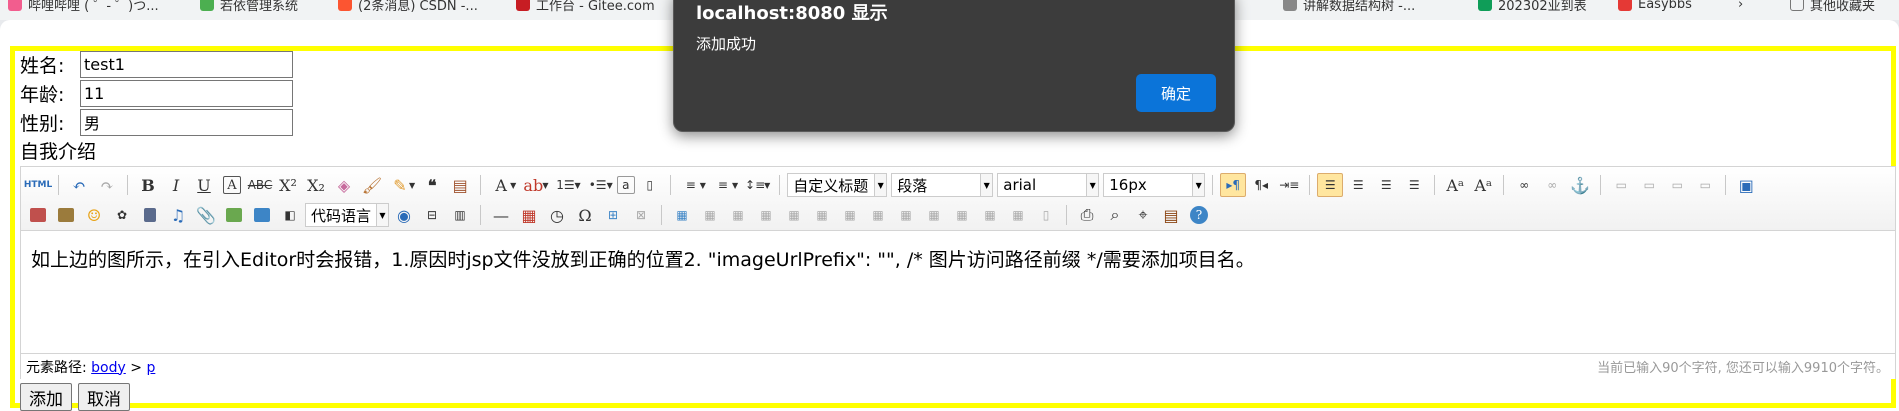  Describe the element at coordinates (850, 215) in the screenshot. I see `delete-col-icon: ▦` at that location.